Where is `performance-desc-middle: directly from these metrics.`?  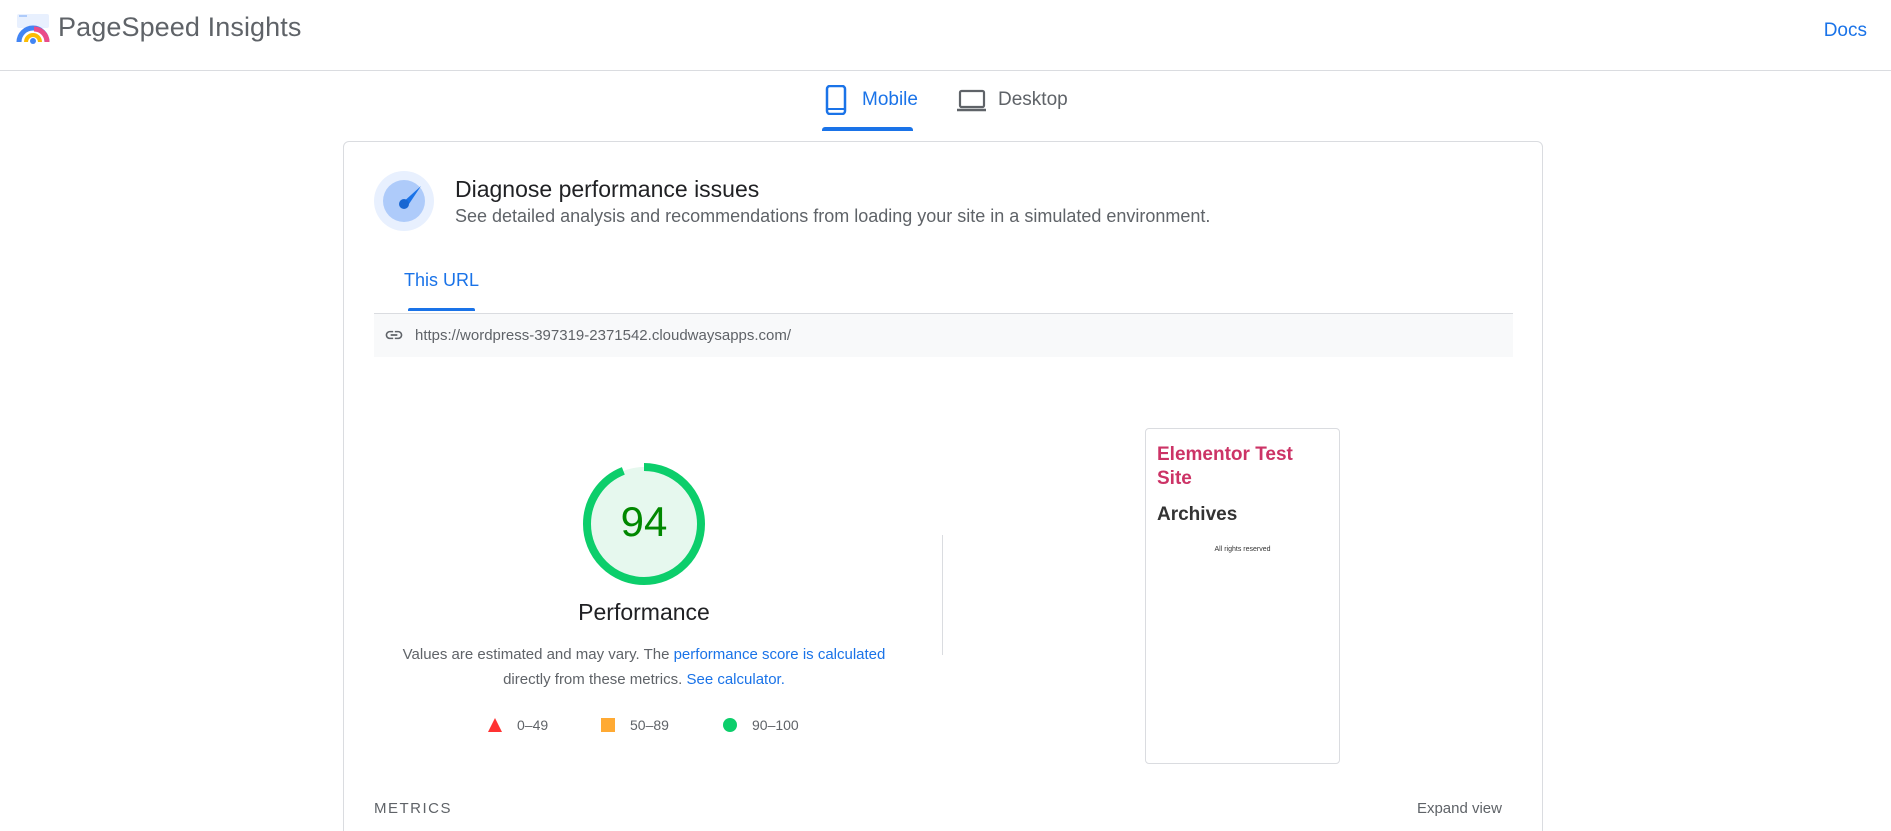
performance-desc-middle: directly from these metrics. is located at coordinates (595, 679).